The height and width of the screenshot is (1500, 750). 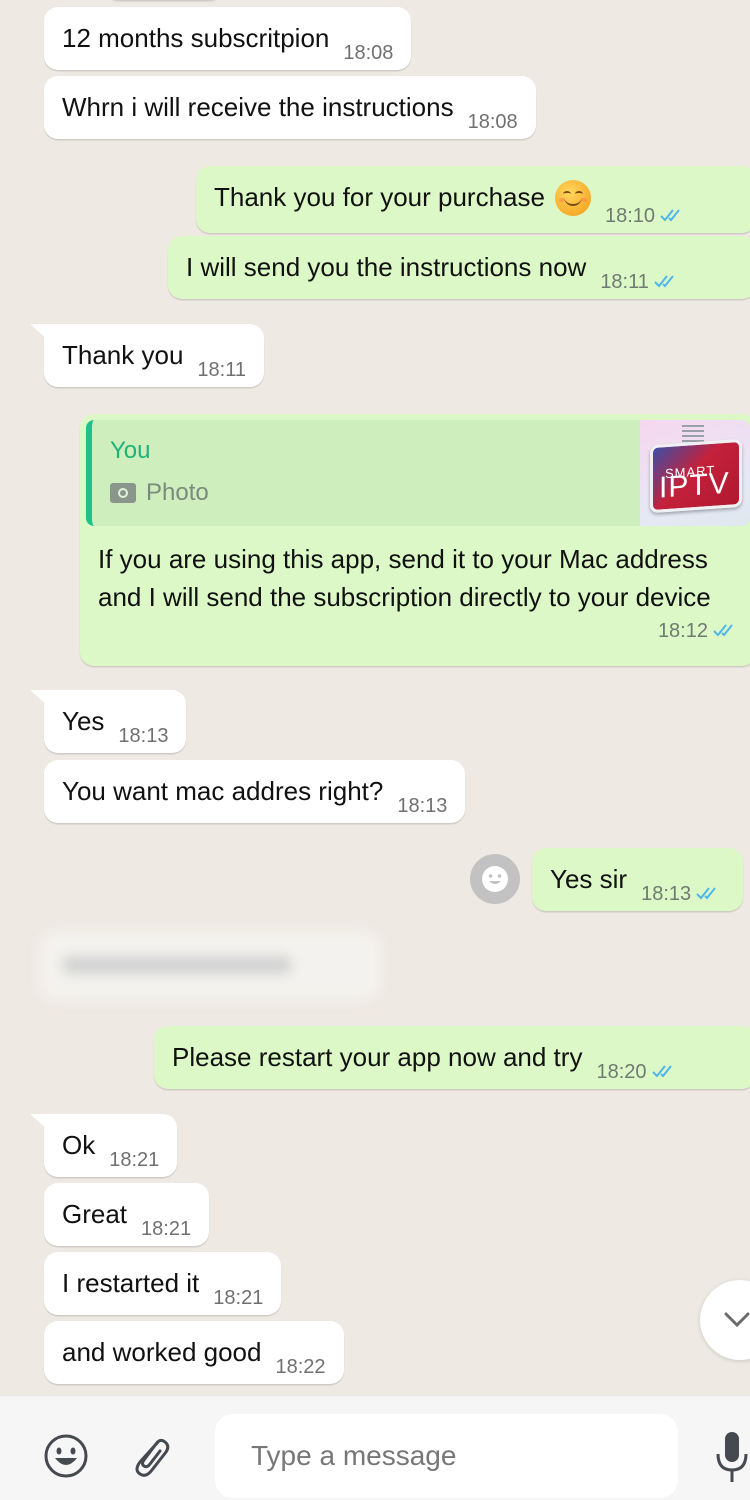 What do you see at coordinates (123, 355) in the screenshot?
I see `message-text: Thank you` at bounding box center [123, 355].